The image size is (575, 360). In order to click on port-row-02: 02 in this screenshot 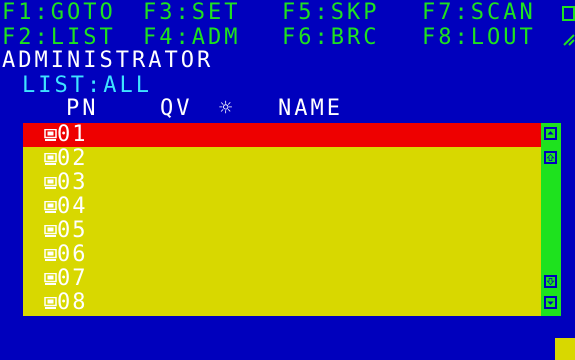, I will do `click(282, 159)`.